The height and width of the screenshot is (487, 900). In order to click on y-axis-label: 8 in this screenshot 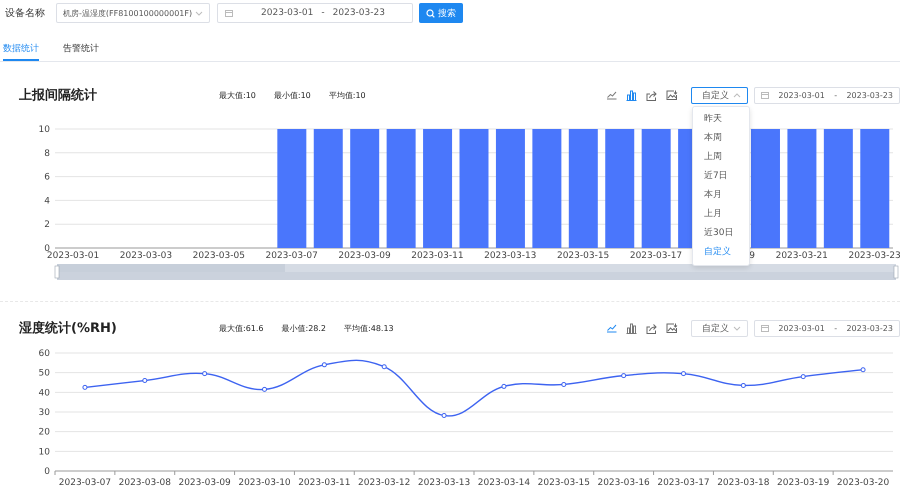, I will do `click(47, 153)`.